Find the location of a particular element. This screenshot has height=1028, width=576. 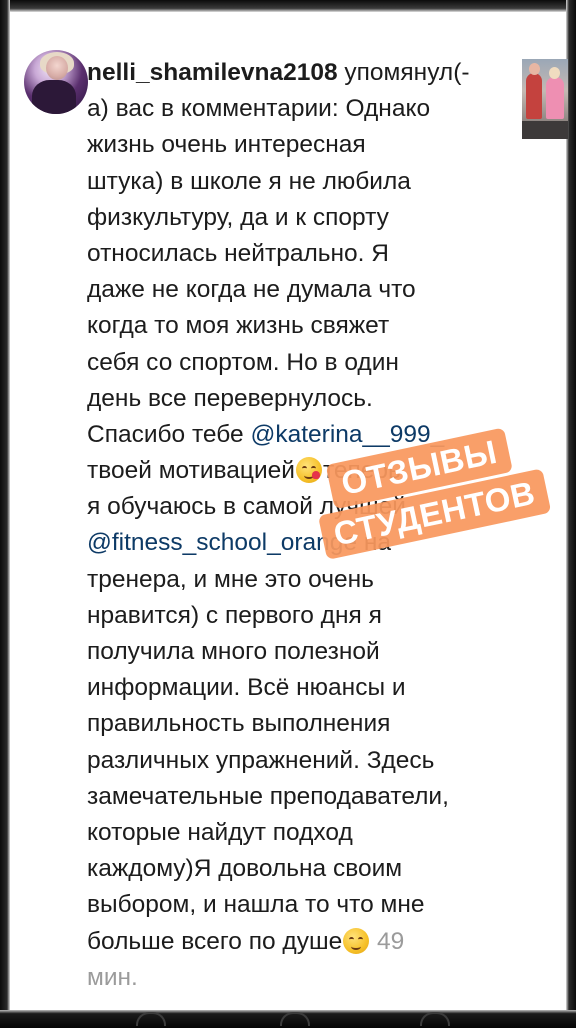

comment-line: жизнь очень интересная is located at coordinates (304, 145).